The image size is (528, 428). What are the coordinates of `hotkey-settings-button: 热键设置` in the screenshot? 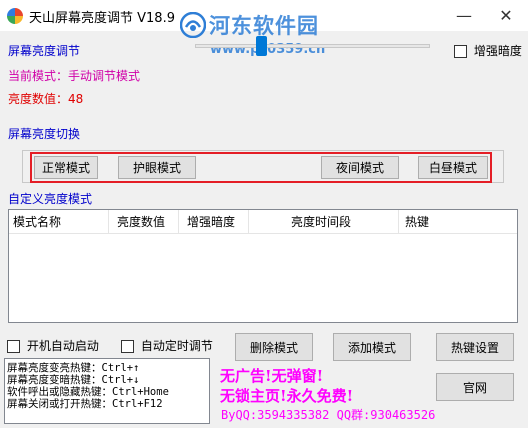 It's located at (475, 347).